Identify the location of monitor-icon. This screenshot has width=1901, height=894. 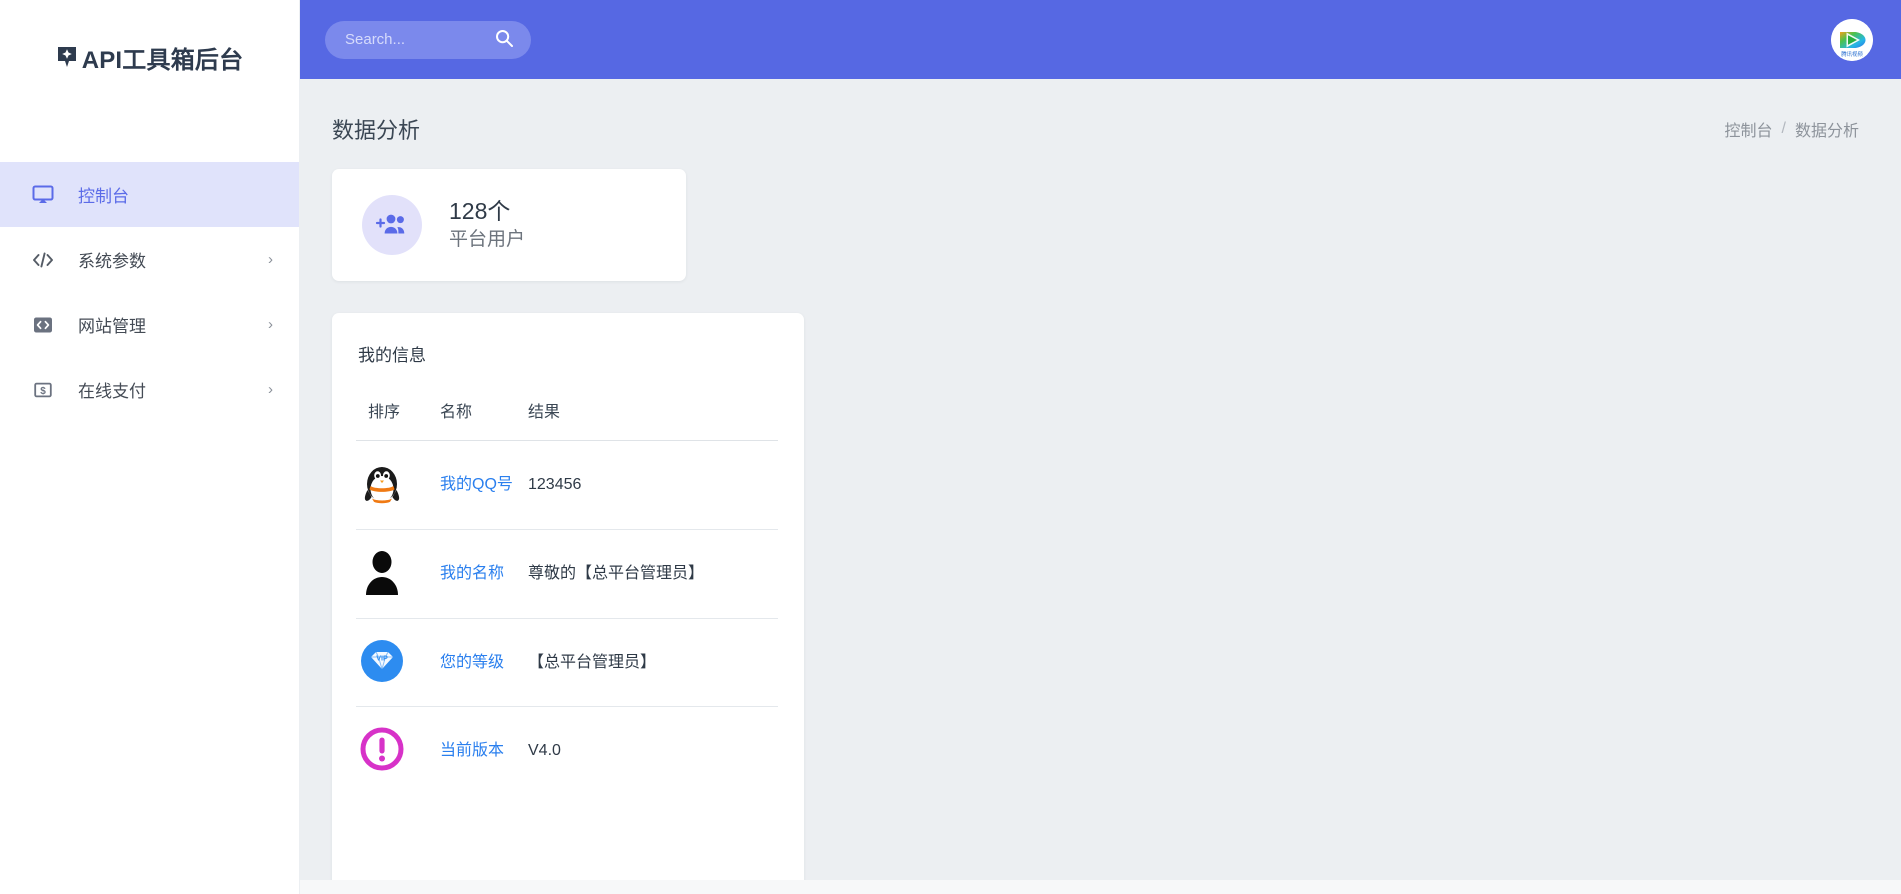
(43, 195).